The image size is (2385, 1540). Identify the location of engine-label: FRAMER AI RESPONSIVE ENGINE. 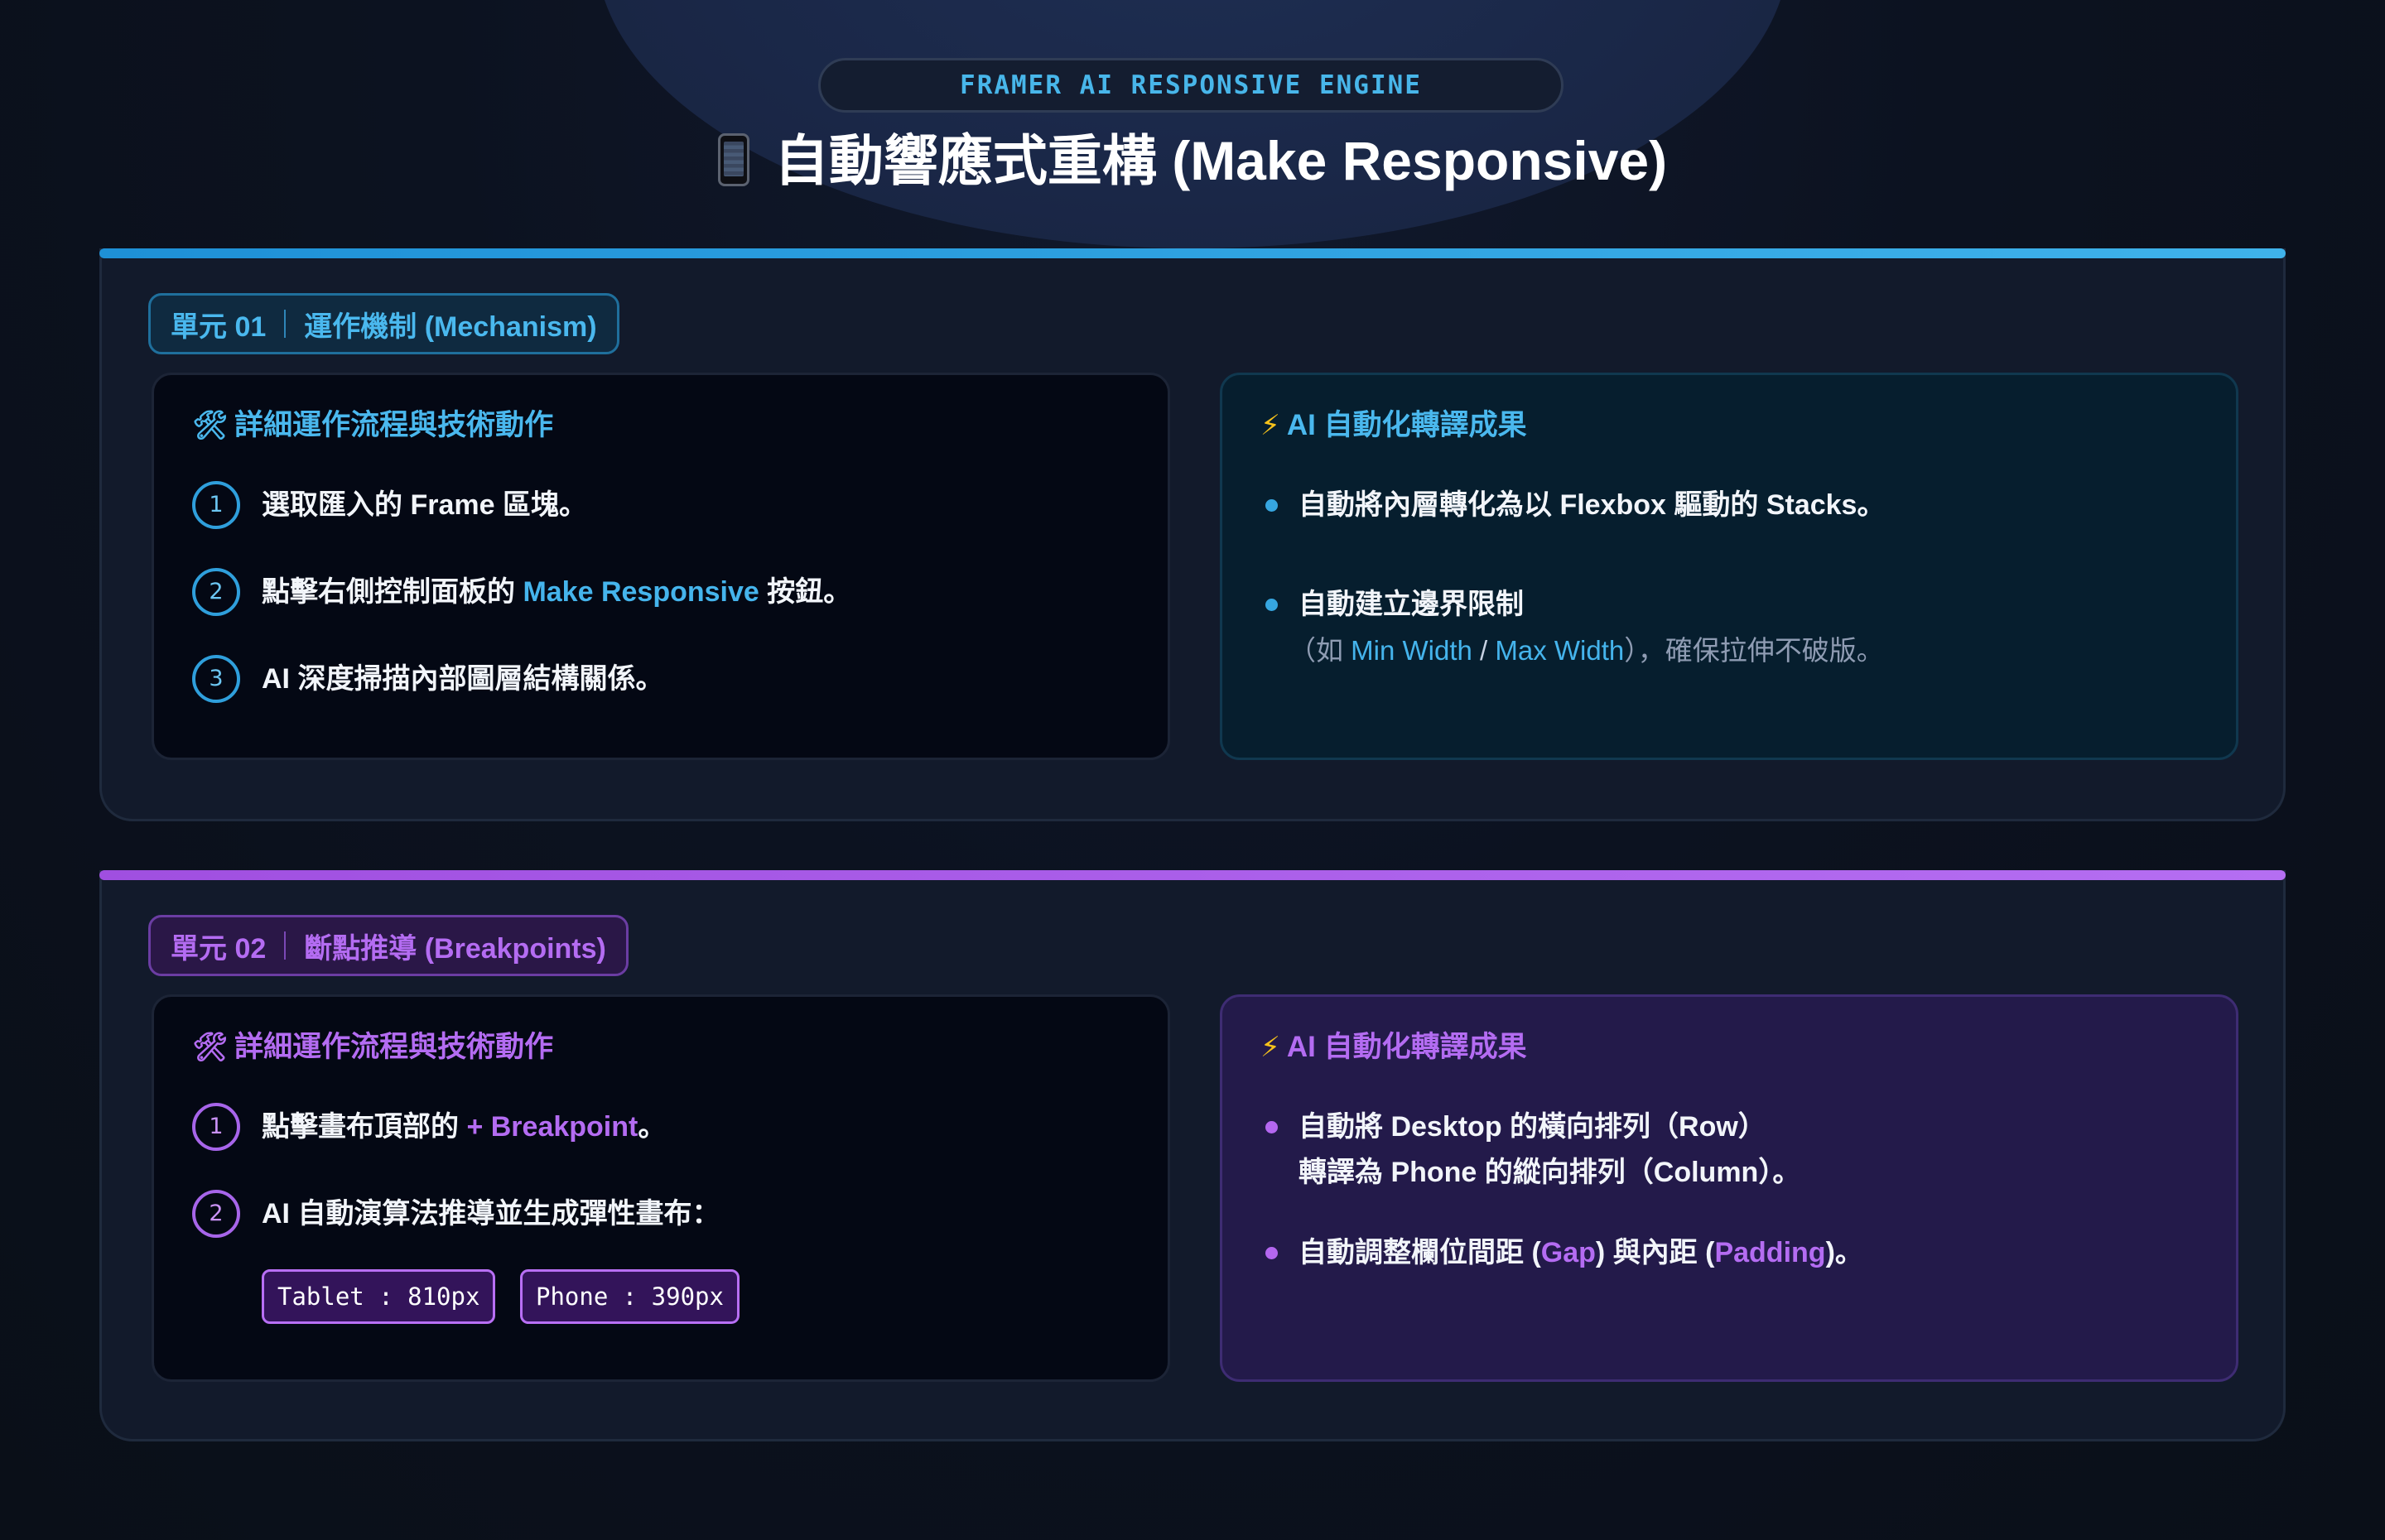
(1191, 85).